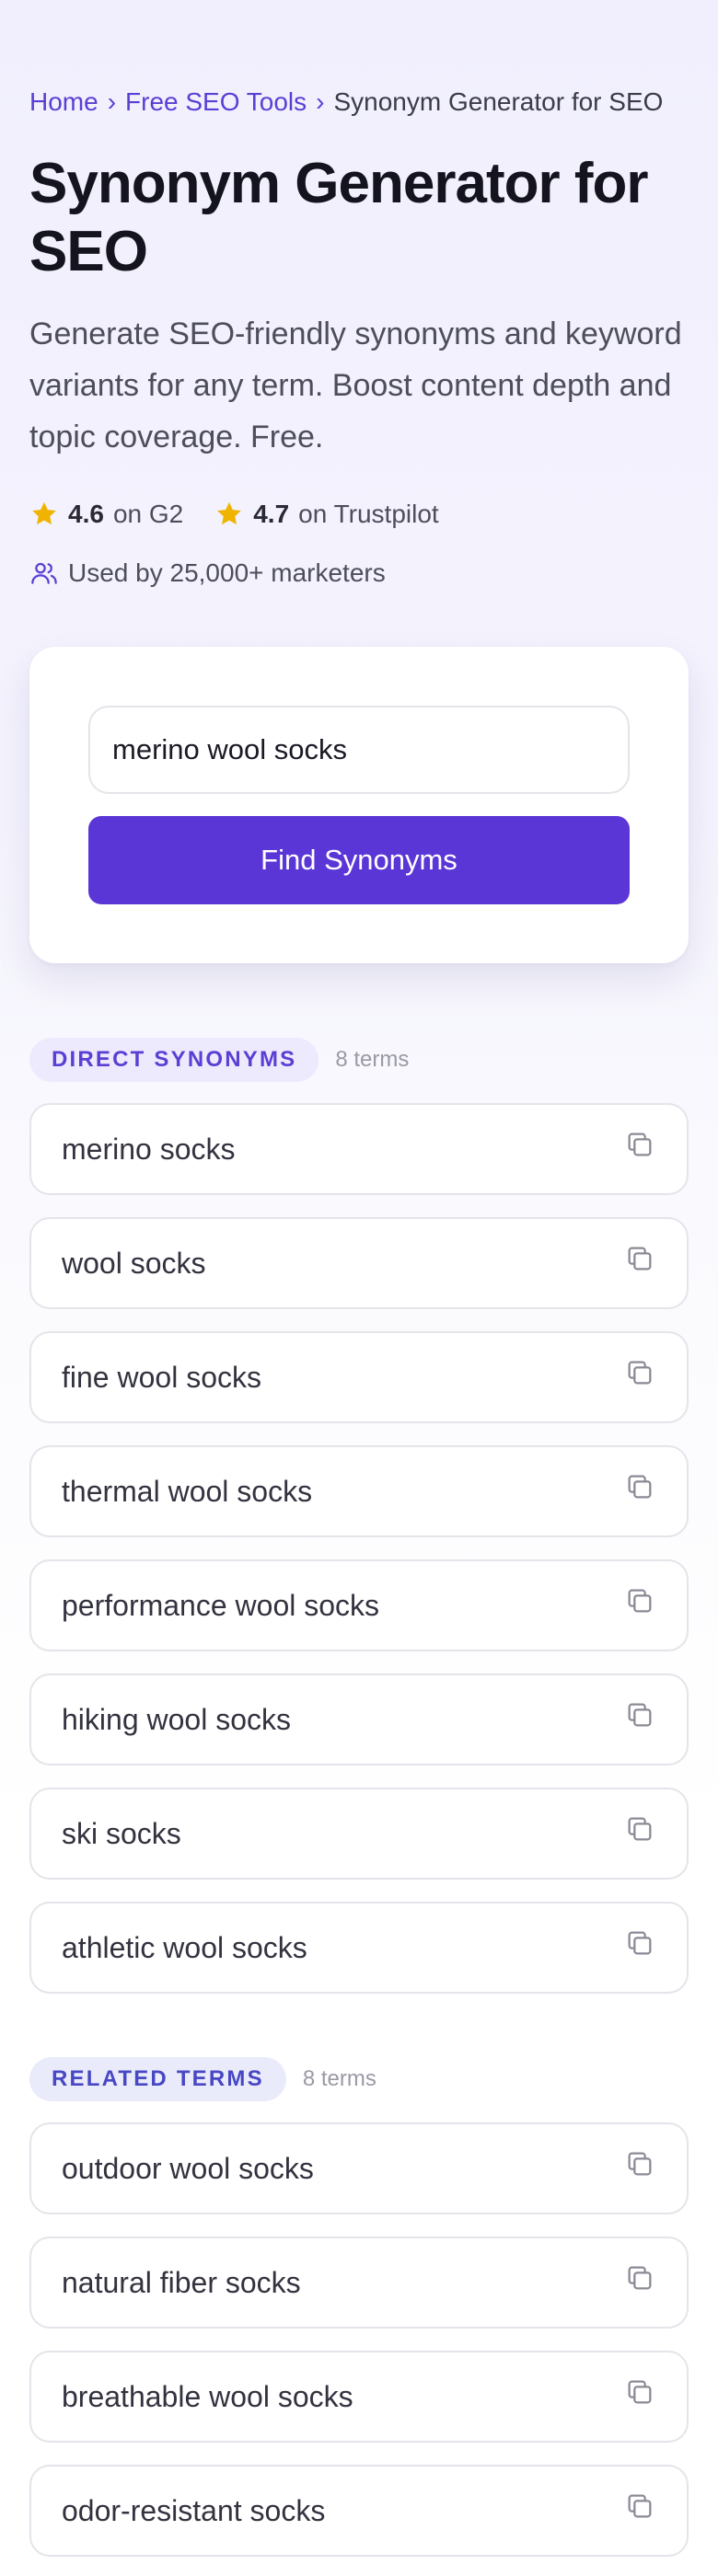  Describe the element at coordinates (368, 514) in the screenshot. I see `rating-source: on Trustpilot` at that location.